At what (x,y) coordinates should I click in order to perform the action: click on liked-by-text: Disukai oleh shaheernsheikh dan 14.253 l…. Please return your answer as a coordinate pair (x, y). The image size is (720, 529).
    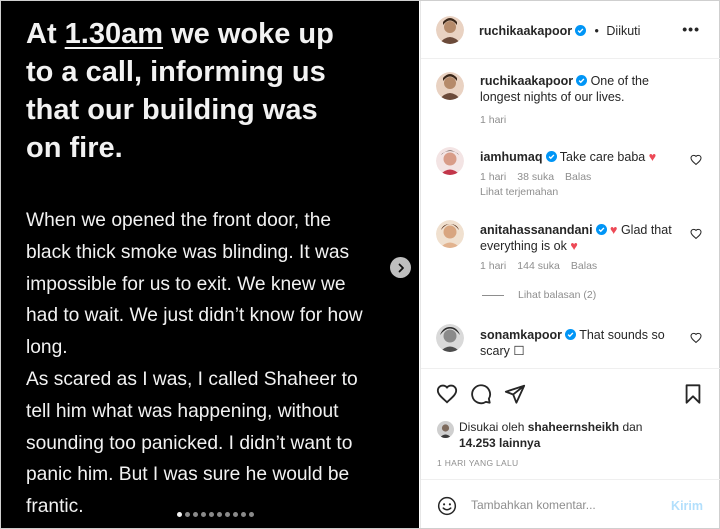
    Looking at the image, I should click on (559, 435).